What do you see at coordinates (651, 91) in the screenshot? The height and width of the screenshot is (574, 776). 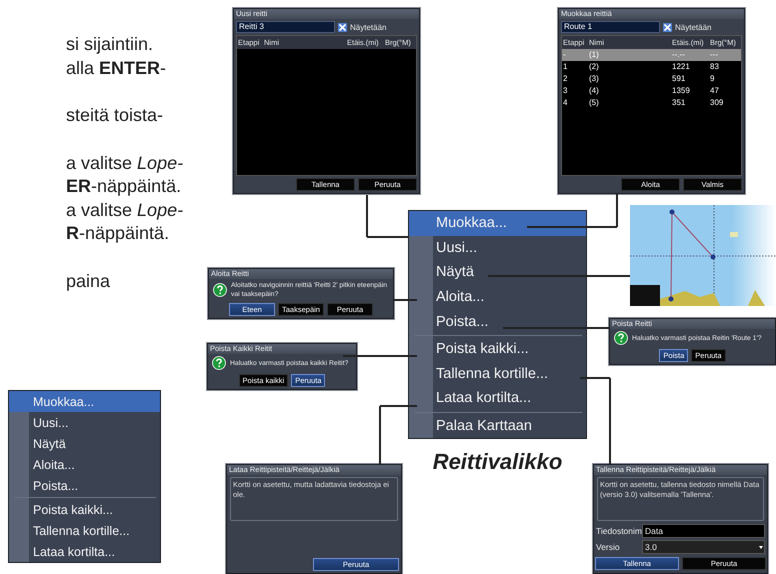 I see `table-row: 3 (4) 1359 47` at bounding box center [651, 91].